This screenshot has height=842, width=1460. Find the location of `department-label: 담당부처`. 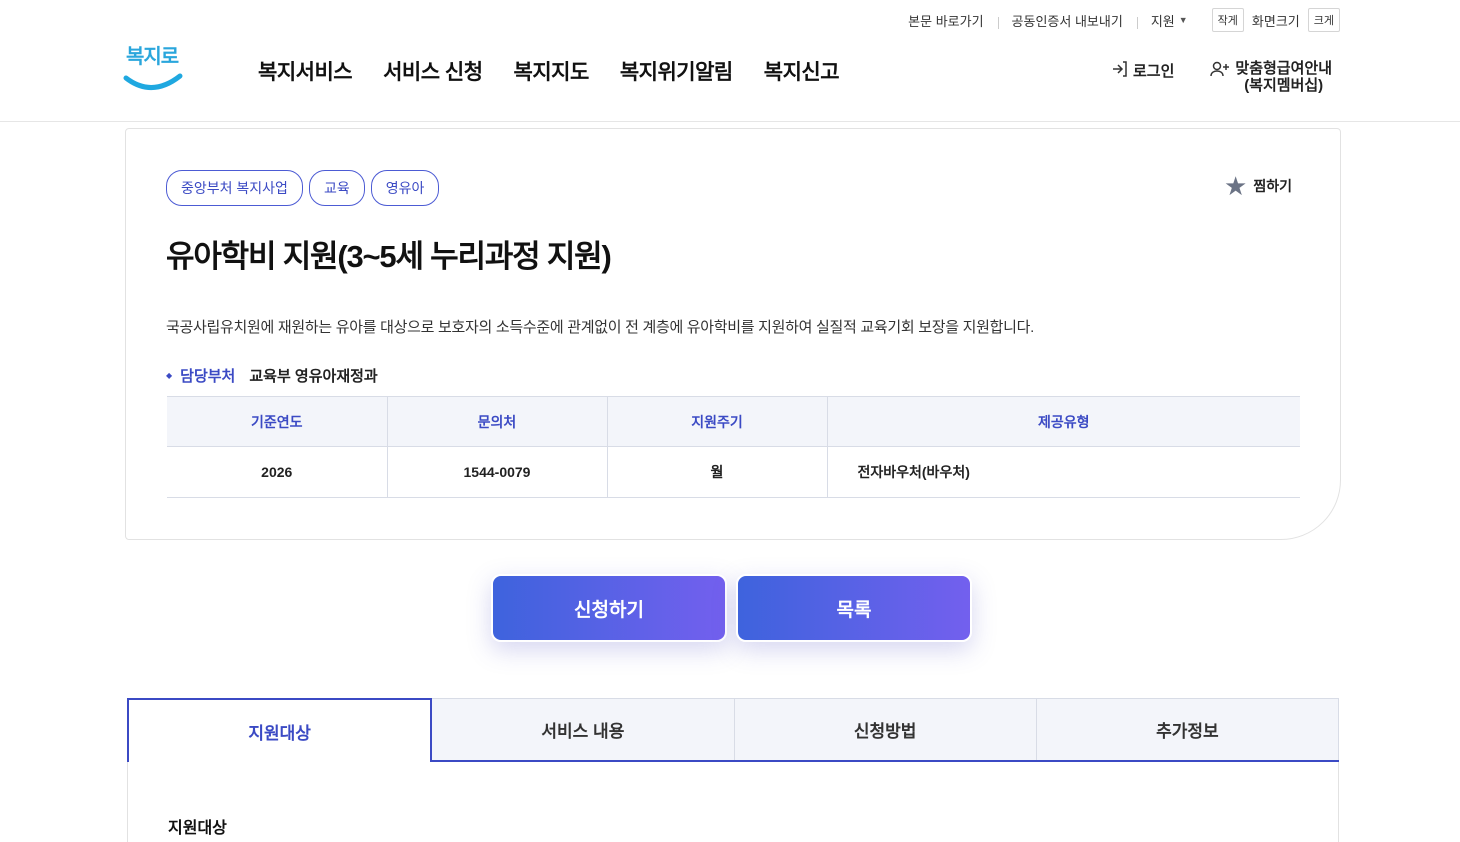

department-label: 담당부처 is located at coordinates (208, 376).